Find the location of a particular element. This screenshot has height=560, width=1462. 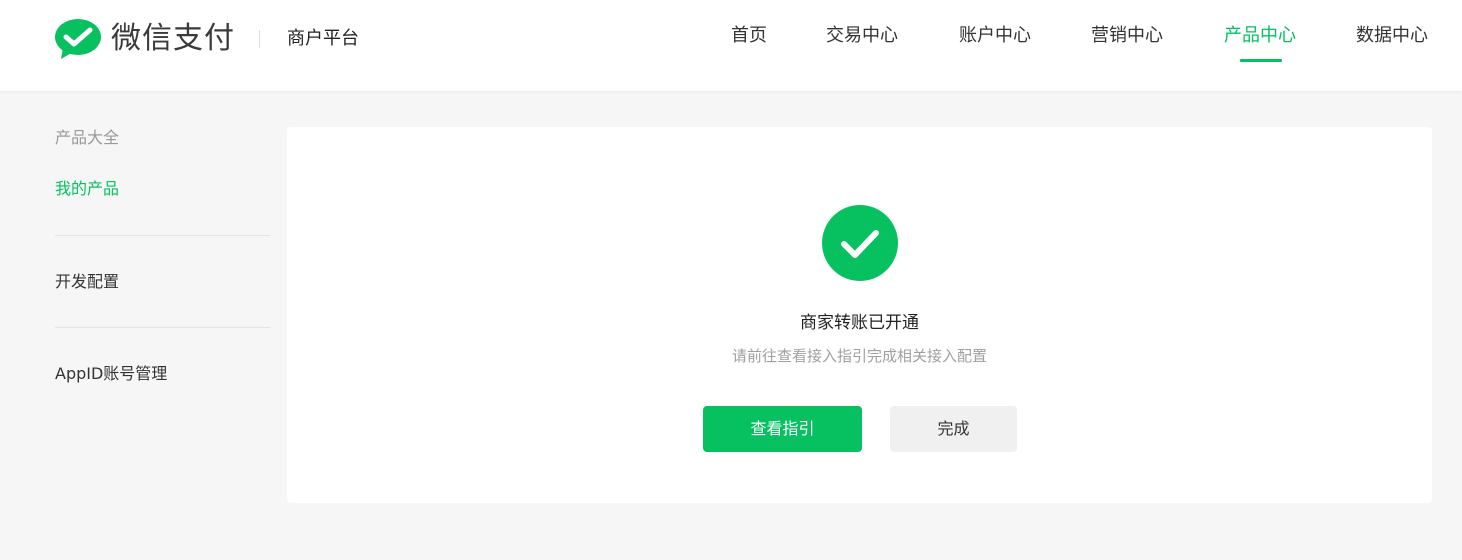

nav-item-account-center: 账户中心 is located at coordinates (995, 36).